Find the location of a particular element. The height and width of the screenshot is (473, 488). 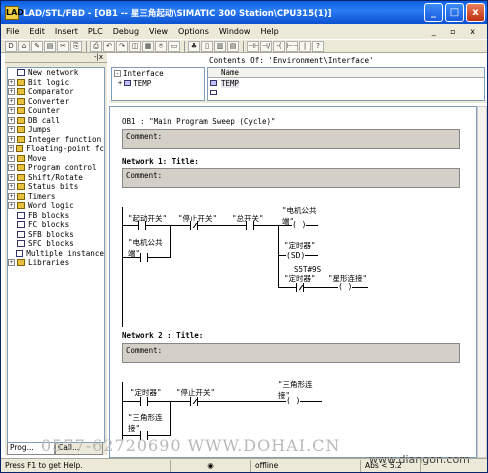

toolbar-button-6: ⎙ is located at coordinates (96, 46).